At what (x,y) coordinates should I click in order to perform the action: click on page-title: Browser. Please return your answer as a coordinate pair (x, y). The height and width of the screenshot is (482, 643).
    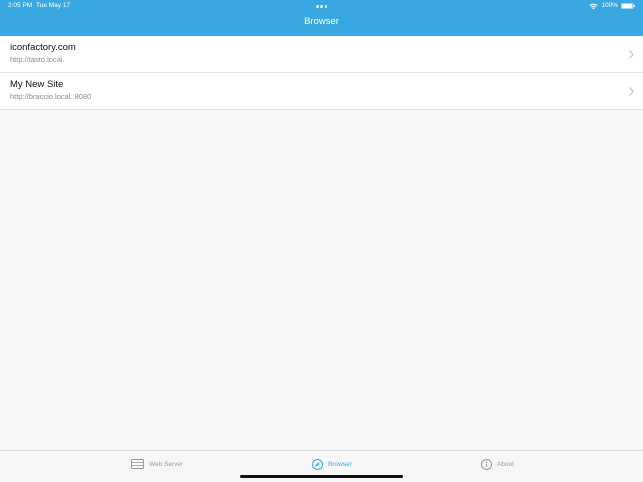
    Looking at the image, I should click on (321, 21).